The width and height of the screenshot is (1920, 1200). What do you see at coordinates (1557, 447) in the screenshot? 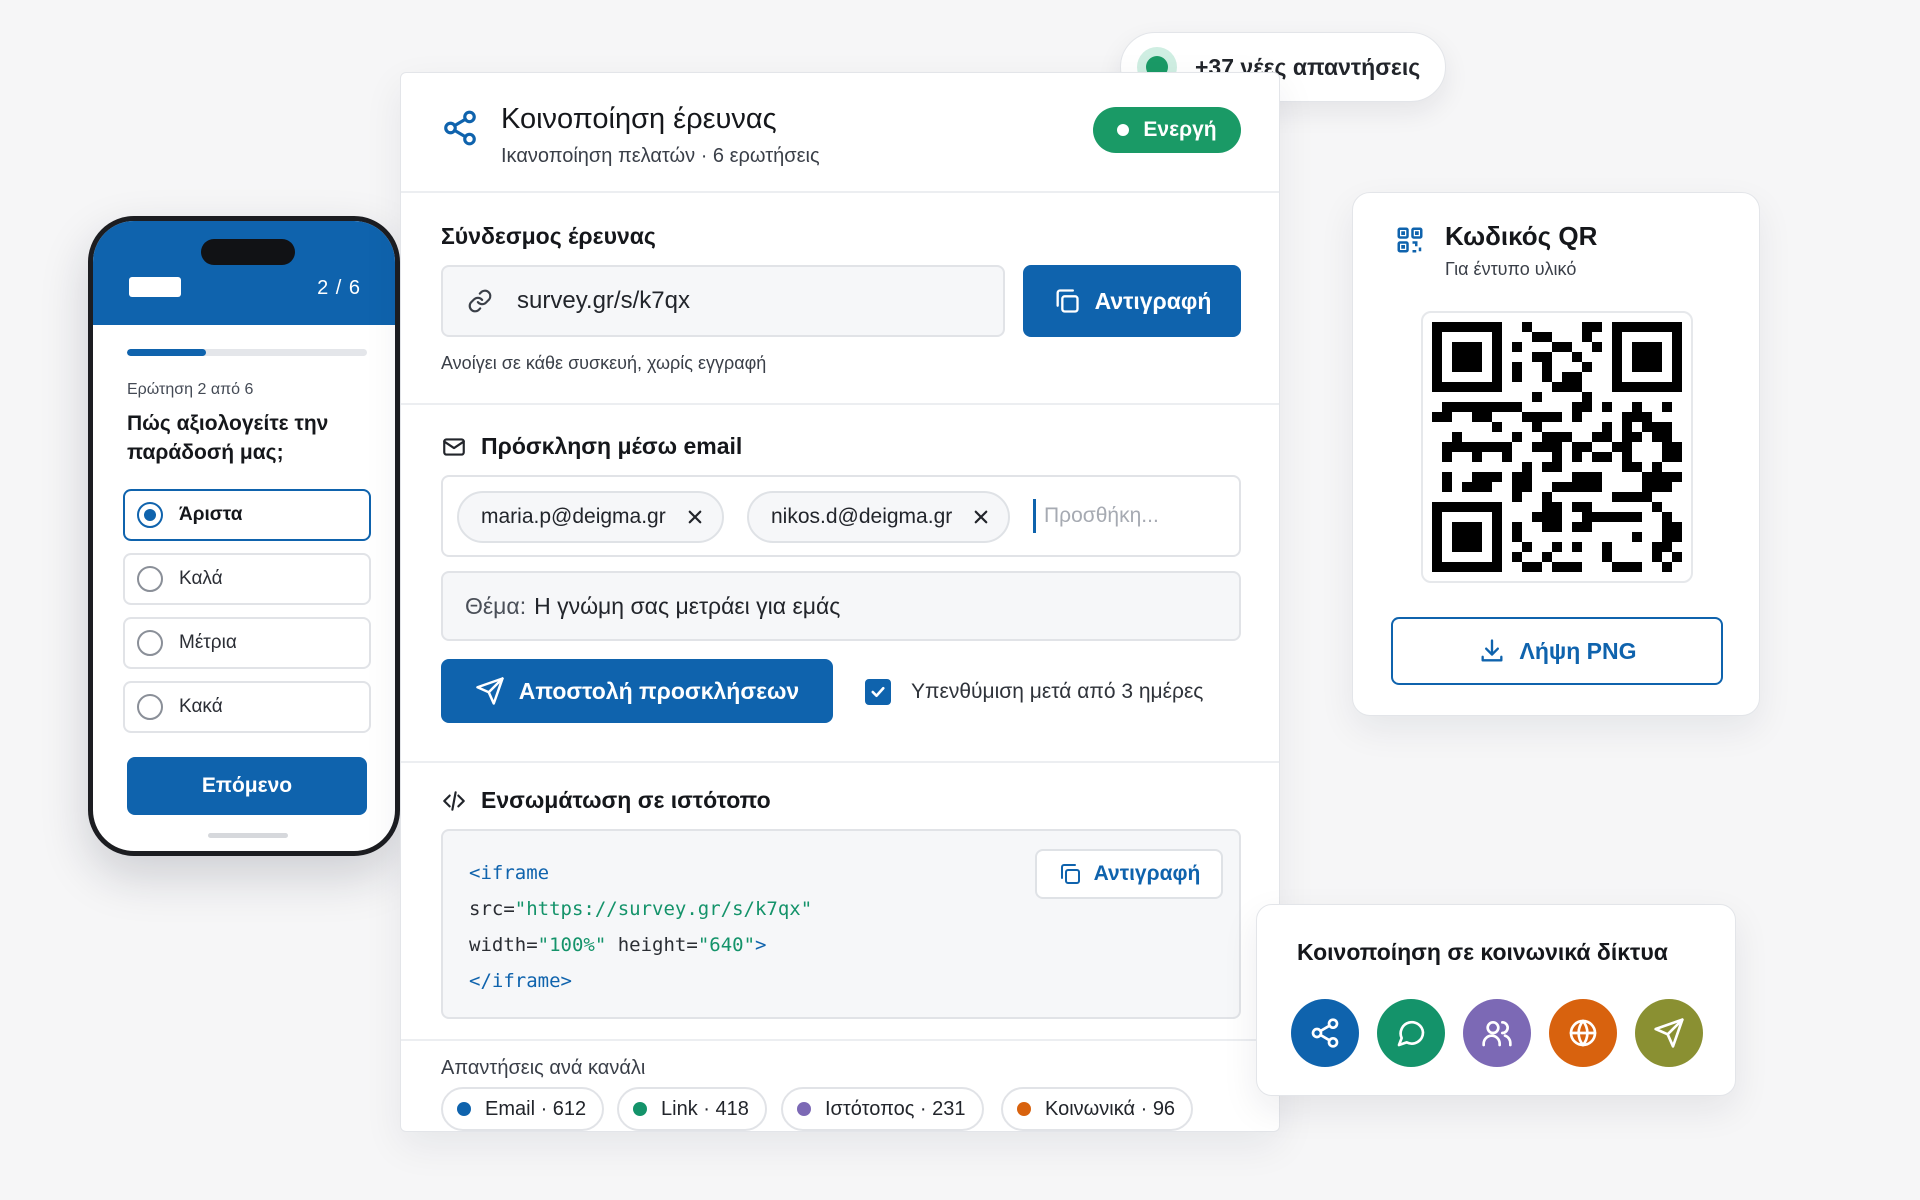
I see `qr-code-image` at bounding box center [1557, 447].